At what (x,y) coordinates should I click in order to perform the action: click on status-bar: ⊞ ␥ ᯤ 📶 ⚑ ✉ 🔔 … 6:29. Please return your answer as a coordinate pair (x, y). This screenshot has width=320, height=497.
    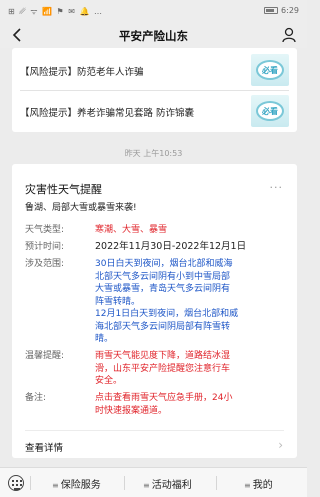
    Looking at the image, I should click on (153, 11).